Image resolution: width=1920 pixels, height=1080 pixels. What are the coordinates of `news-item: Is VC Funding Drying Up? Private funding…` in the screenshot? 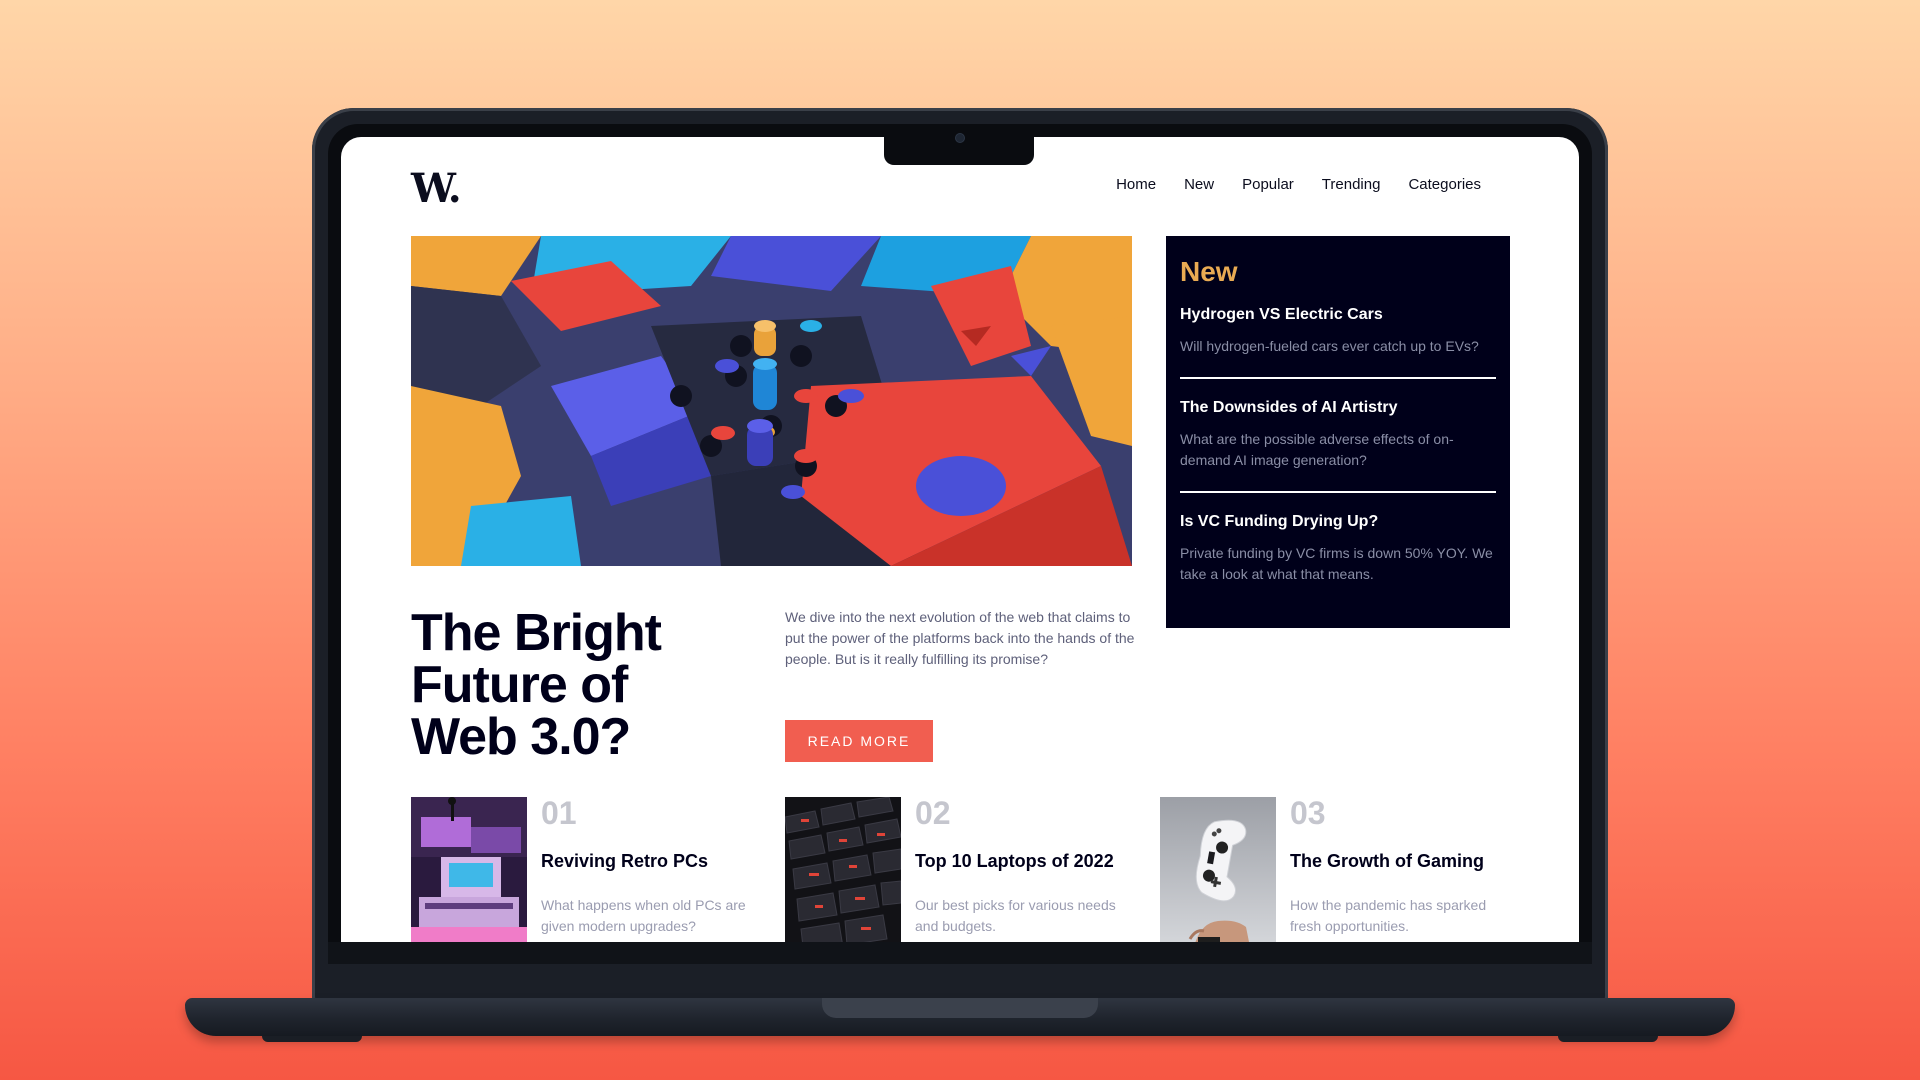 It's located at (1338, 559).